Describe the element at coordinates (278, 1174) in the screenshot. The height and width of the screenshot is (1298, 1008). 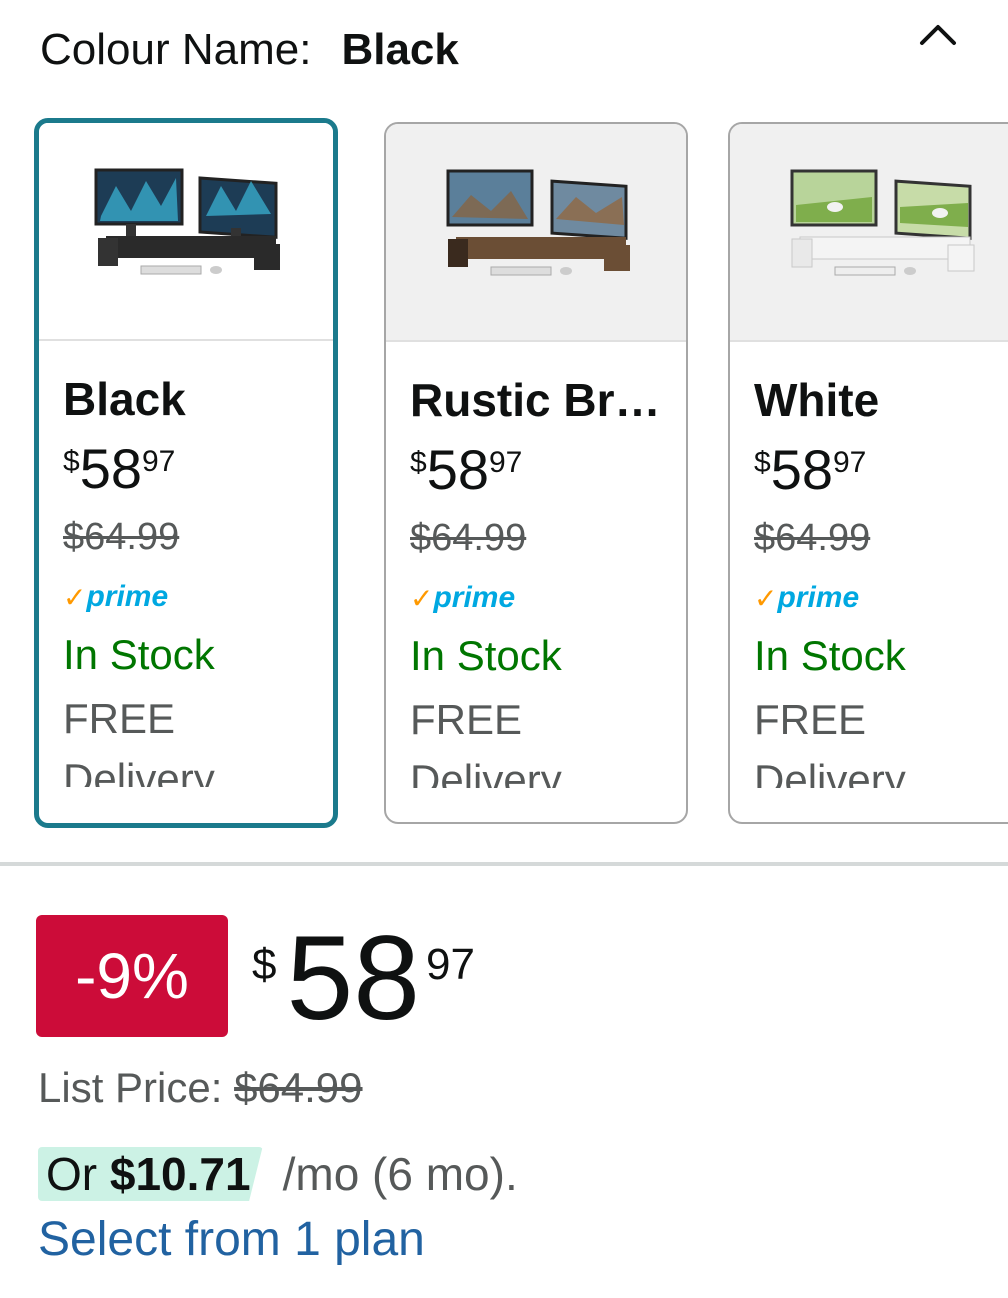
I see `installment-row: Or $10.71 /mo (6 mo).` at that location.